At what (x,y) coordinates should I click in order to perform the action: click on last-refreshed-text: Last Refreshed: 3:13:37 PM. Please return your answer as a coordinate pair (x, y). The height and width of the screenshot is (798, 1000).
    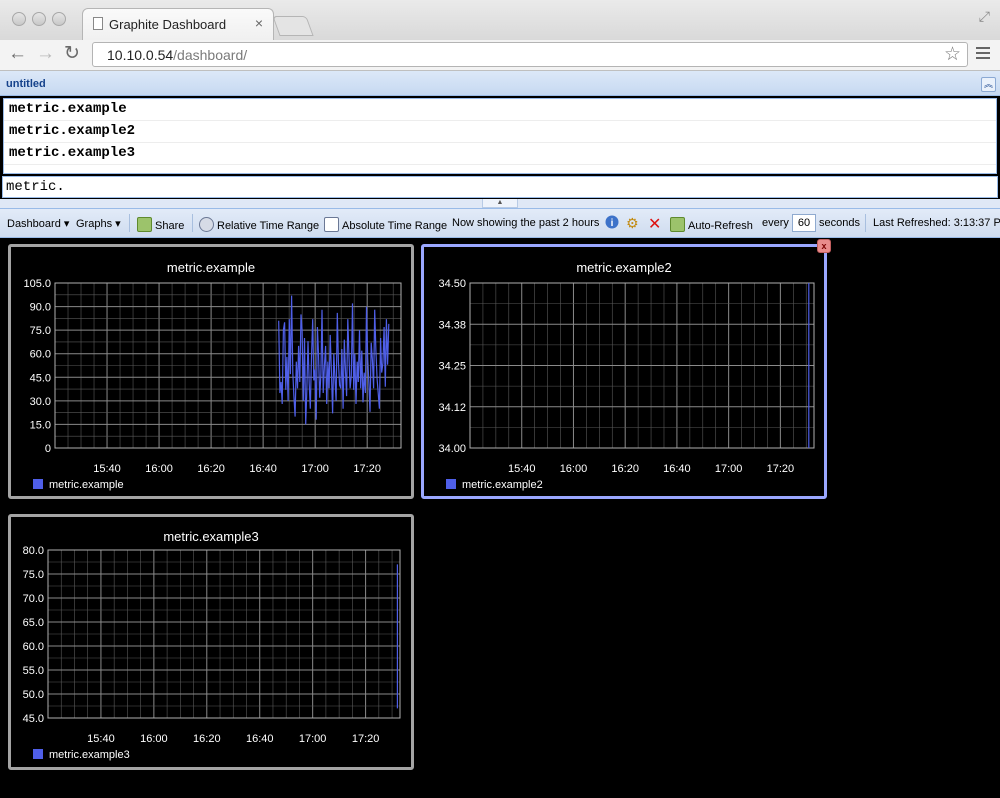
    Looking at the image, I should click on (936, 223).